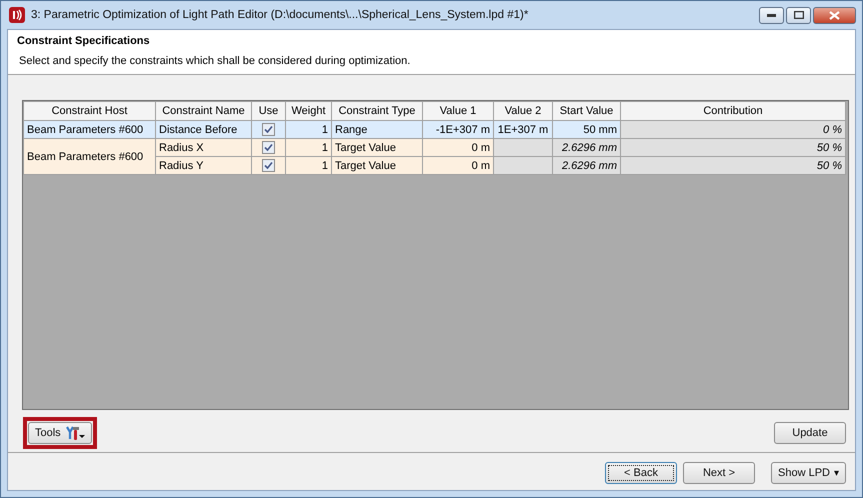 This screenshot has height=498, width=863. What do you see at coordinates (280, 15) in the screenshot?
I see `window-title: 3: Parametric Optimization of Light Path Editor (D:\documents\...\Spherical_Lens_System.lpd #1)*` at bounding box center [280, 15].